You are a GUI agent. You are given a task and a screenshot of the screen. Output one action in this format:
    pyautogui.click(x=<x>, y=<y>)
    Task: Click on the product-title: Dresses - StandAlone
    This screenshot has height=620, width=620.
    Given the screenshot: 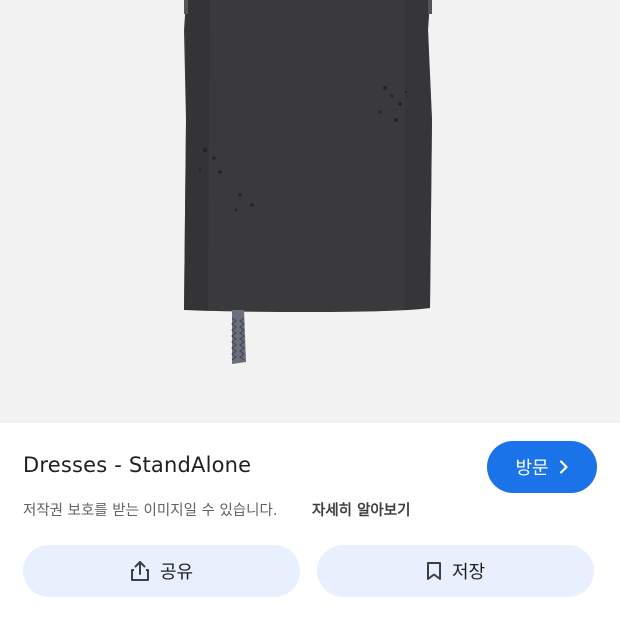 What is the action you would take?
    pyautogui.click(x=137, y=465)
    